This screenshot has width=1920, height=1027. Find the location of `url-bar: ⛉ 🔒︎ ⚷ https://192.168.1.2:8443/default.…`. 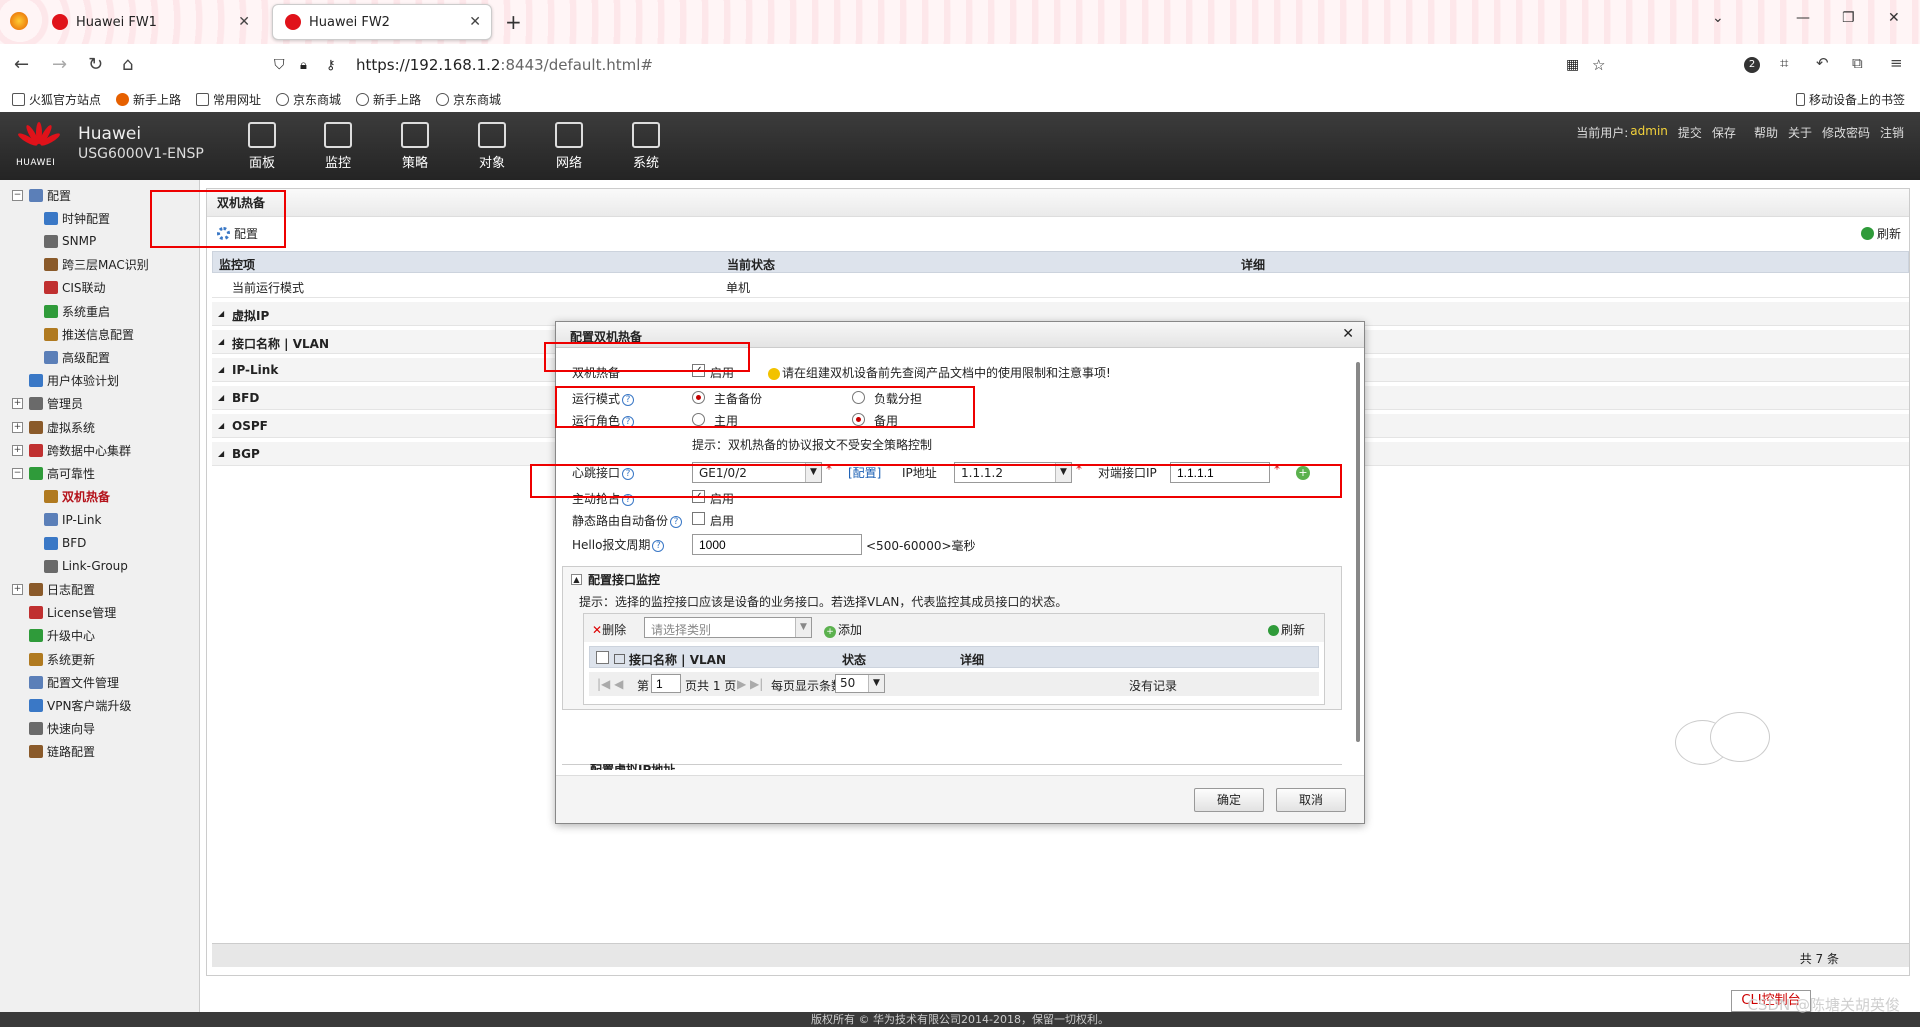

url-bar: ⛉ 🔒︎ ⚷ https://192.168.1.2:8443/default.… is located at coordinates (940, 65).